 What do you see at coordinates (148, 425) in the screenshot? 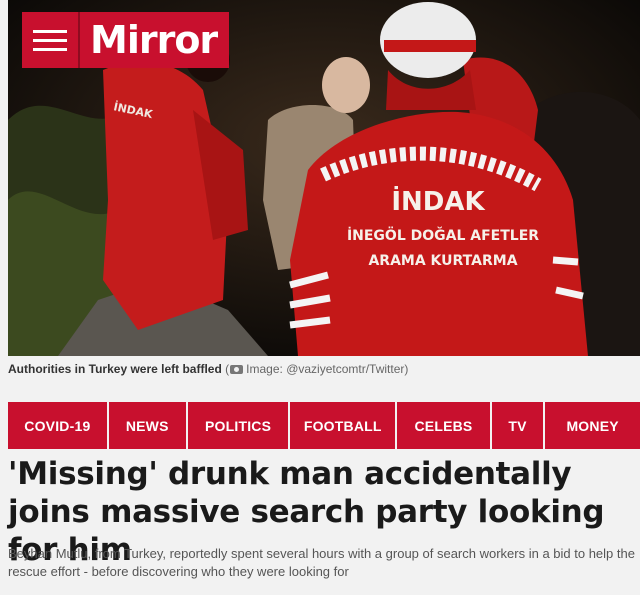
I see `nav-news: NEWS` at bounding box center [148, 425].